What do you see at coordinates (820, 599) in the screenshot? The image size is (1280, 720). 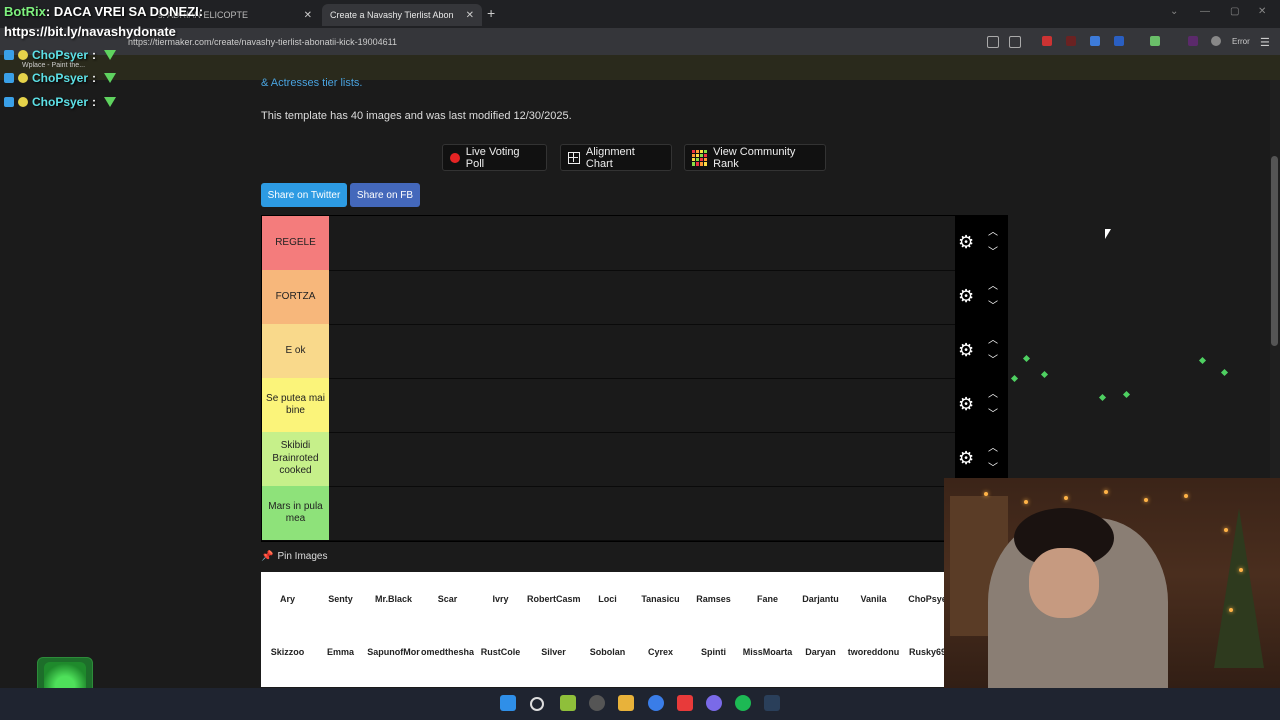 I see `pool-item: Darjantu` at bounding box center [820, 599].